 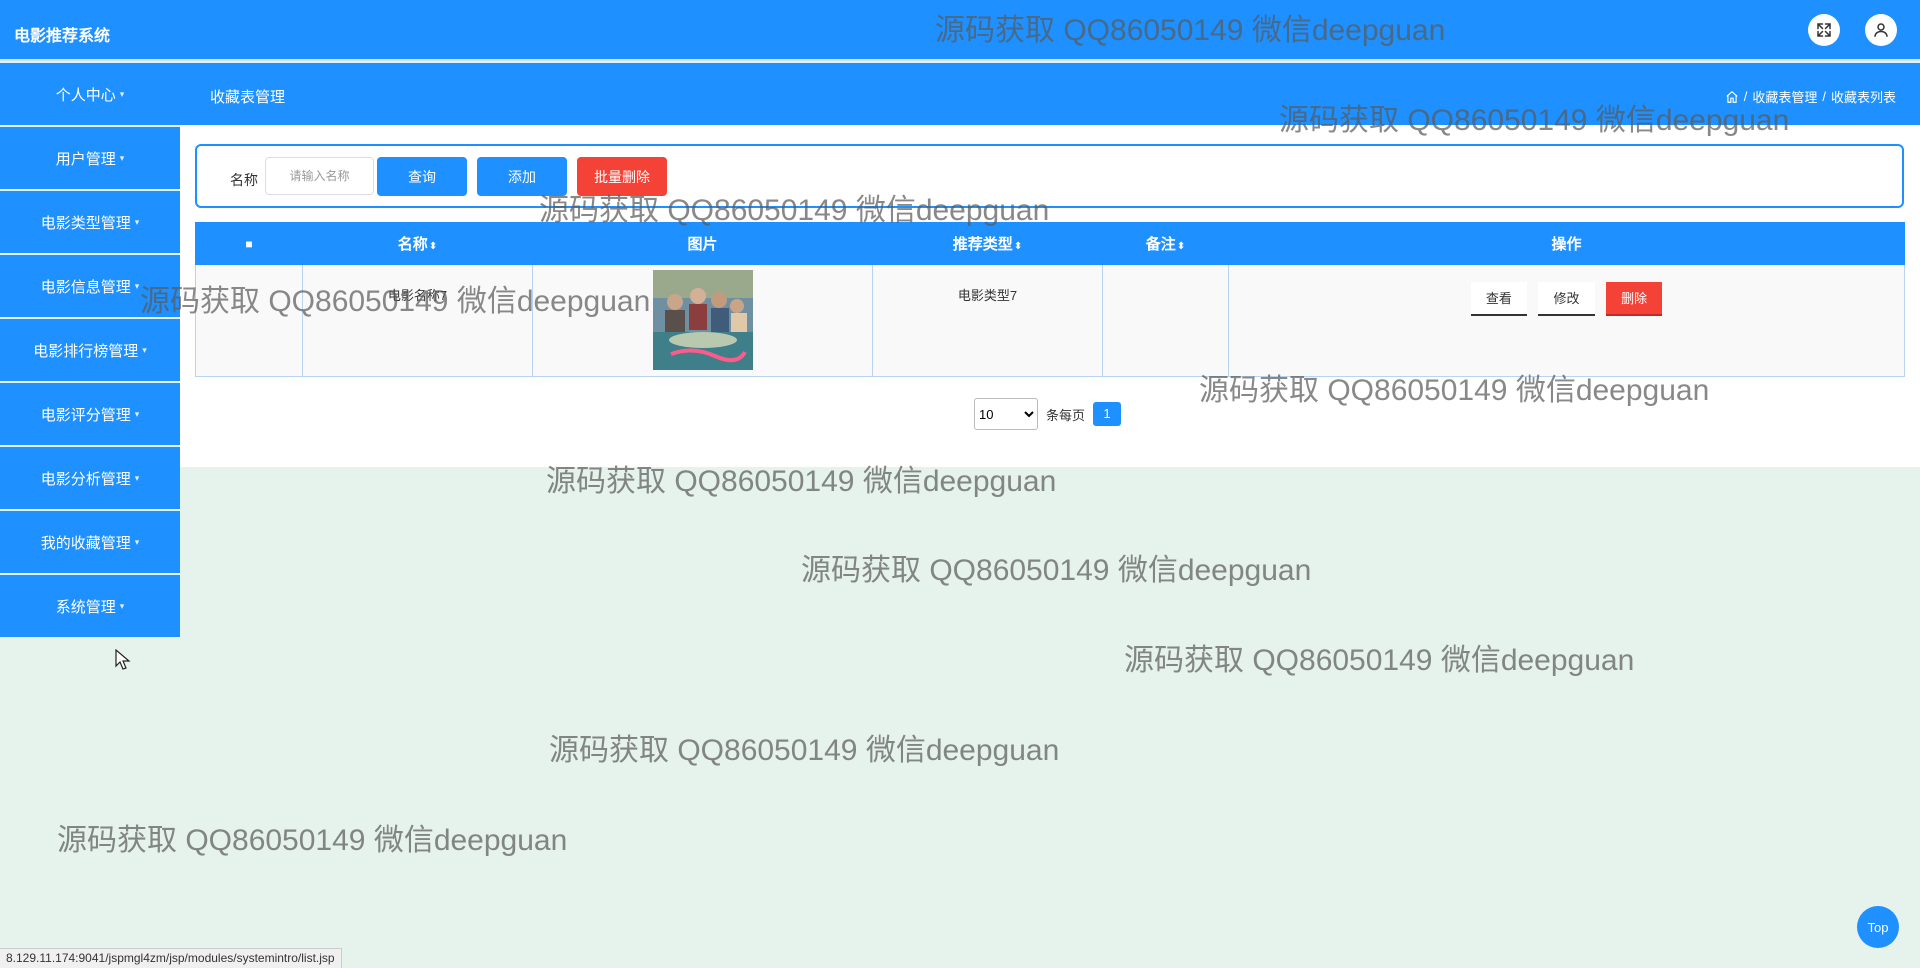 What do you see at coordinates (123, 659) in the screenshot?
I see `mouse-cursor-icon` at bounding box center [123, 659].